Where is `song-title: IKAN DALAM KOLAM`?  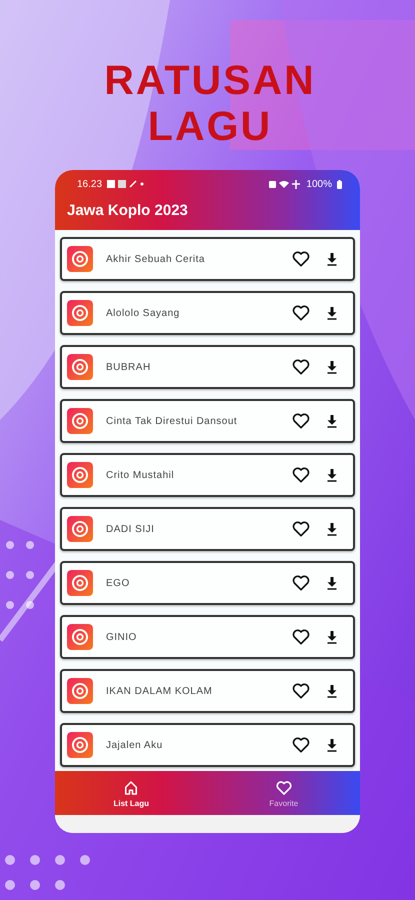
song-title: IKAN DALAM KOLAM is located at coordinates (160, 691).